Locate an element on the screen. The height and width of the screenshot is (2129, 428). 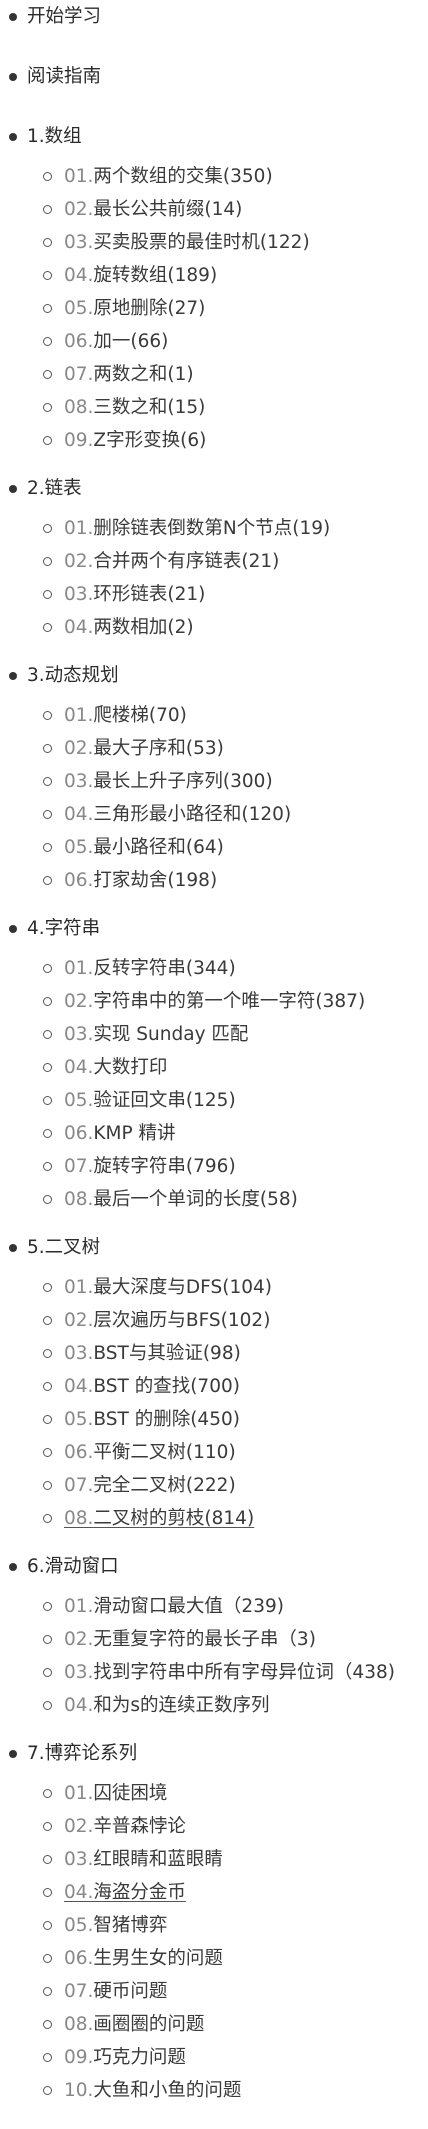
item-label: 02.最长公共前缀(14) is located at coordinates (153, 210).